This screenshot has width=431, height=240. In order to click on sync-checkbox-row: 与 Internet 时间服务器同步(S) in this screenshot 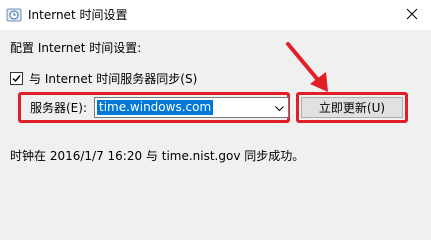, I will do `click(103, 78)`.